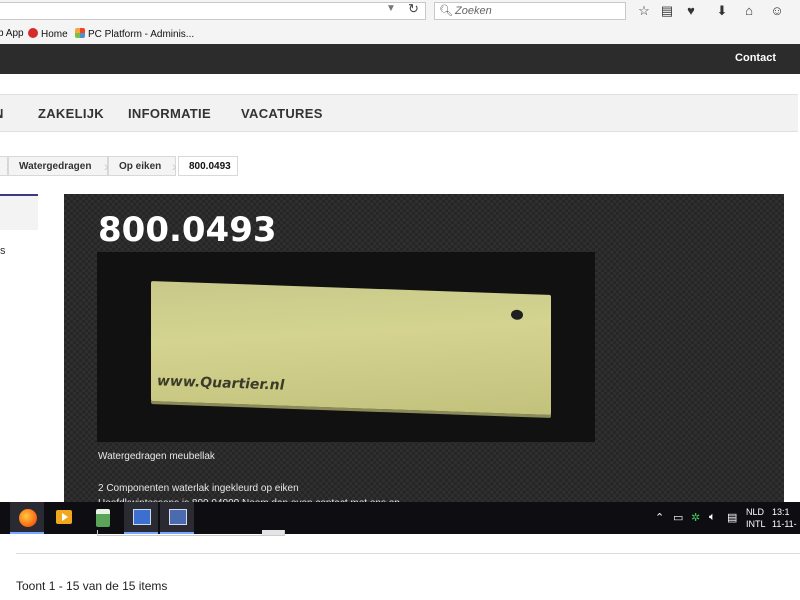 This screenshot has height=600, width=800. What do you see at coordinates (755, 512) in the screenshot?
I see `language-code: NLD` at bounding box center [755, 512].